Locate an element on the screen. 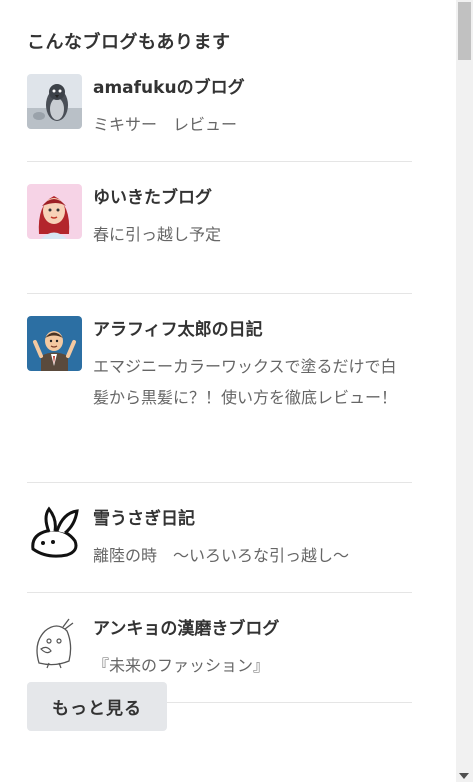 The image size is (473, 782). snow-rabbit-icon is located at coordinates (54, 532).